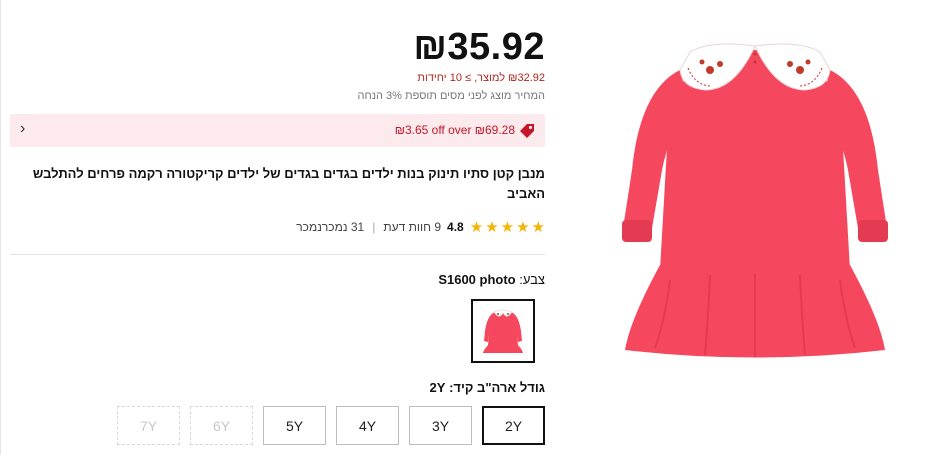  I want to click on rating-row: ★ ★ ★ ★ ★ 4.8 9 חוות דעת | 31 נמכרנמכר, so click(416, 227).